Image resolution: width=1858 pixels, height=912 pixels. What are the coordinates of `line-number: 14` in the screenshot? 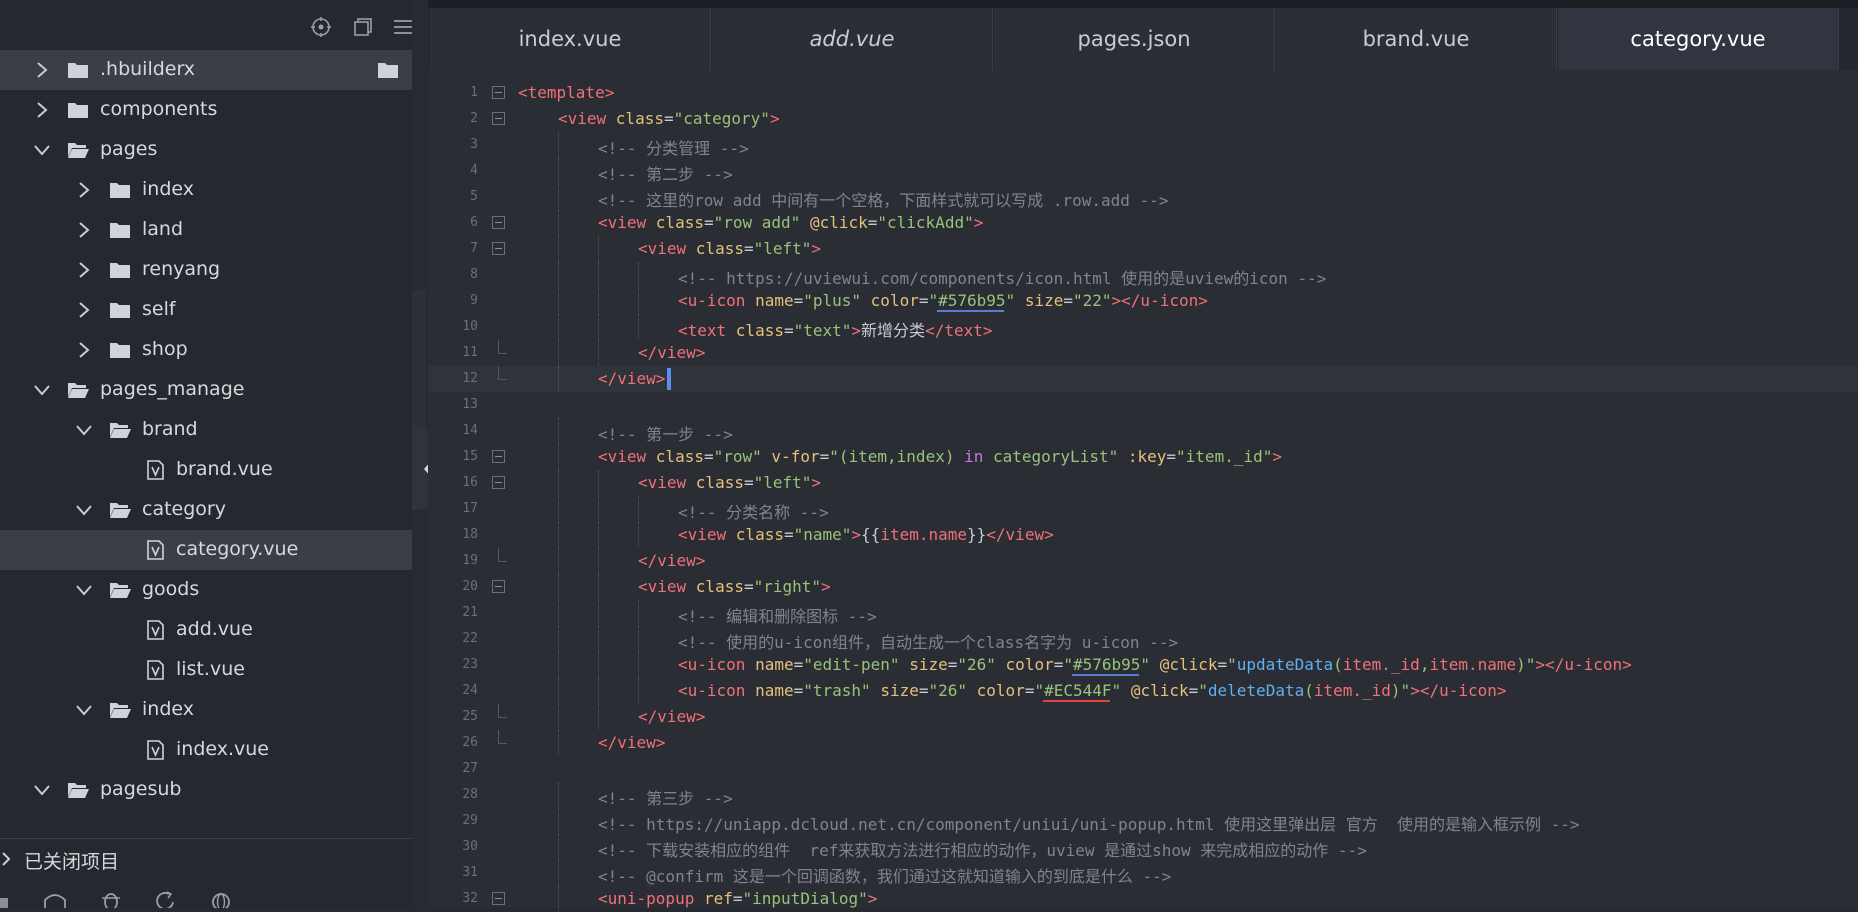 It's located at (470, 430).